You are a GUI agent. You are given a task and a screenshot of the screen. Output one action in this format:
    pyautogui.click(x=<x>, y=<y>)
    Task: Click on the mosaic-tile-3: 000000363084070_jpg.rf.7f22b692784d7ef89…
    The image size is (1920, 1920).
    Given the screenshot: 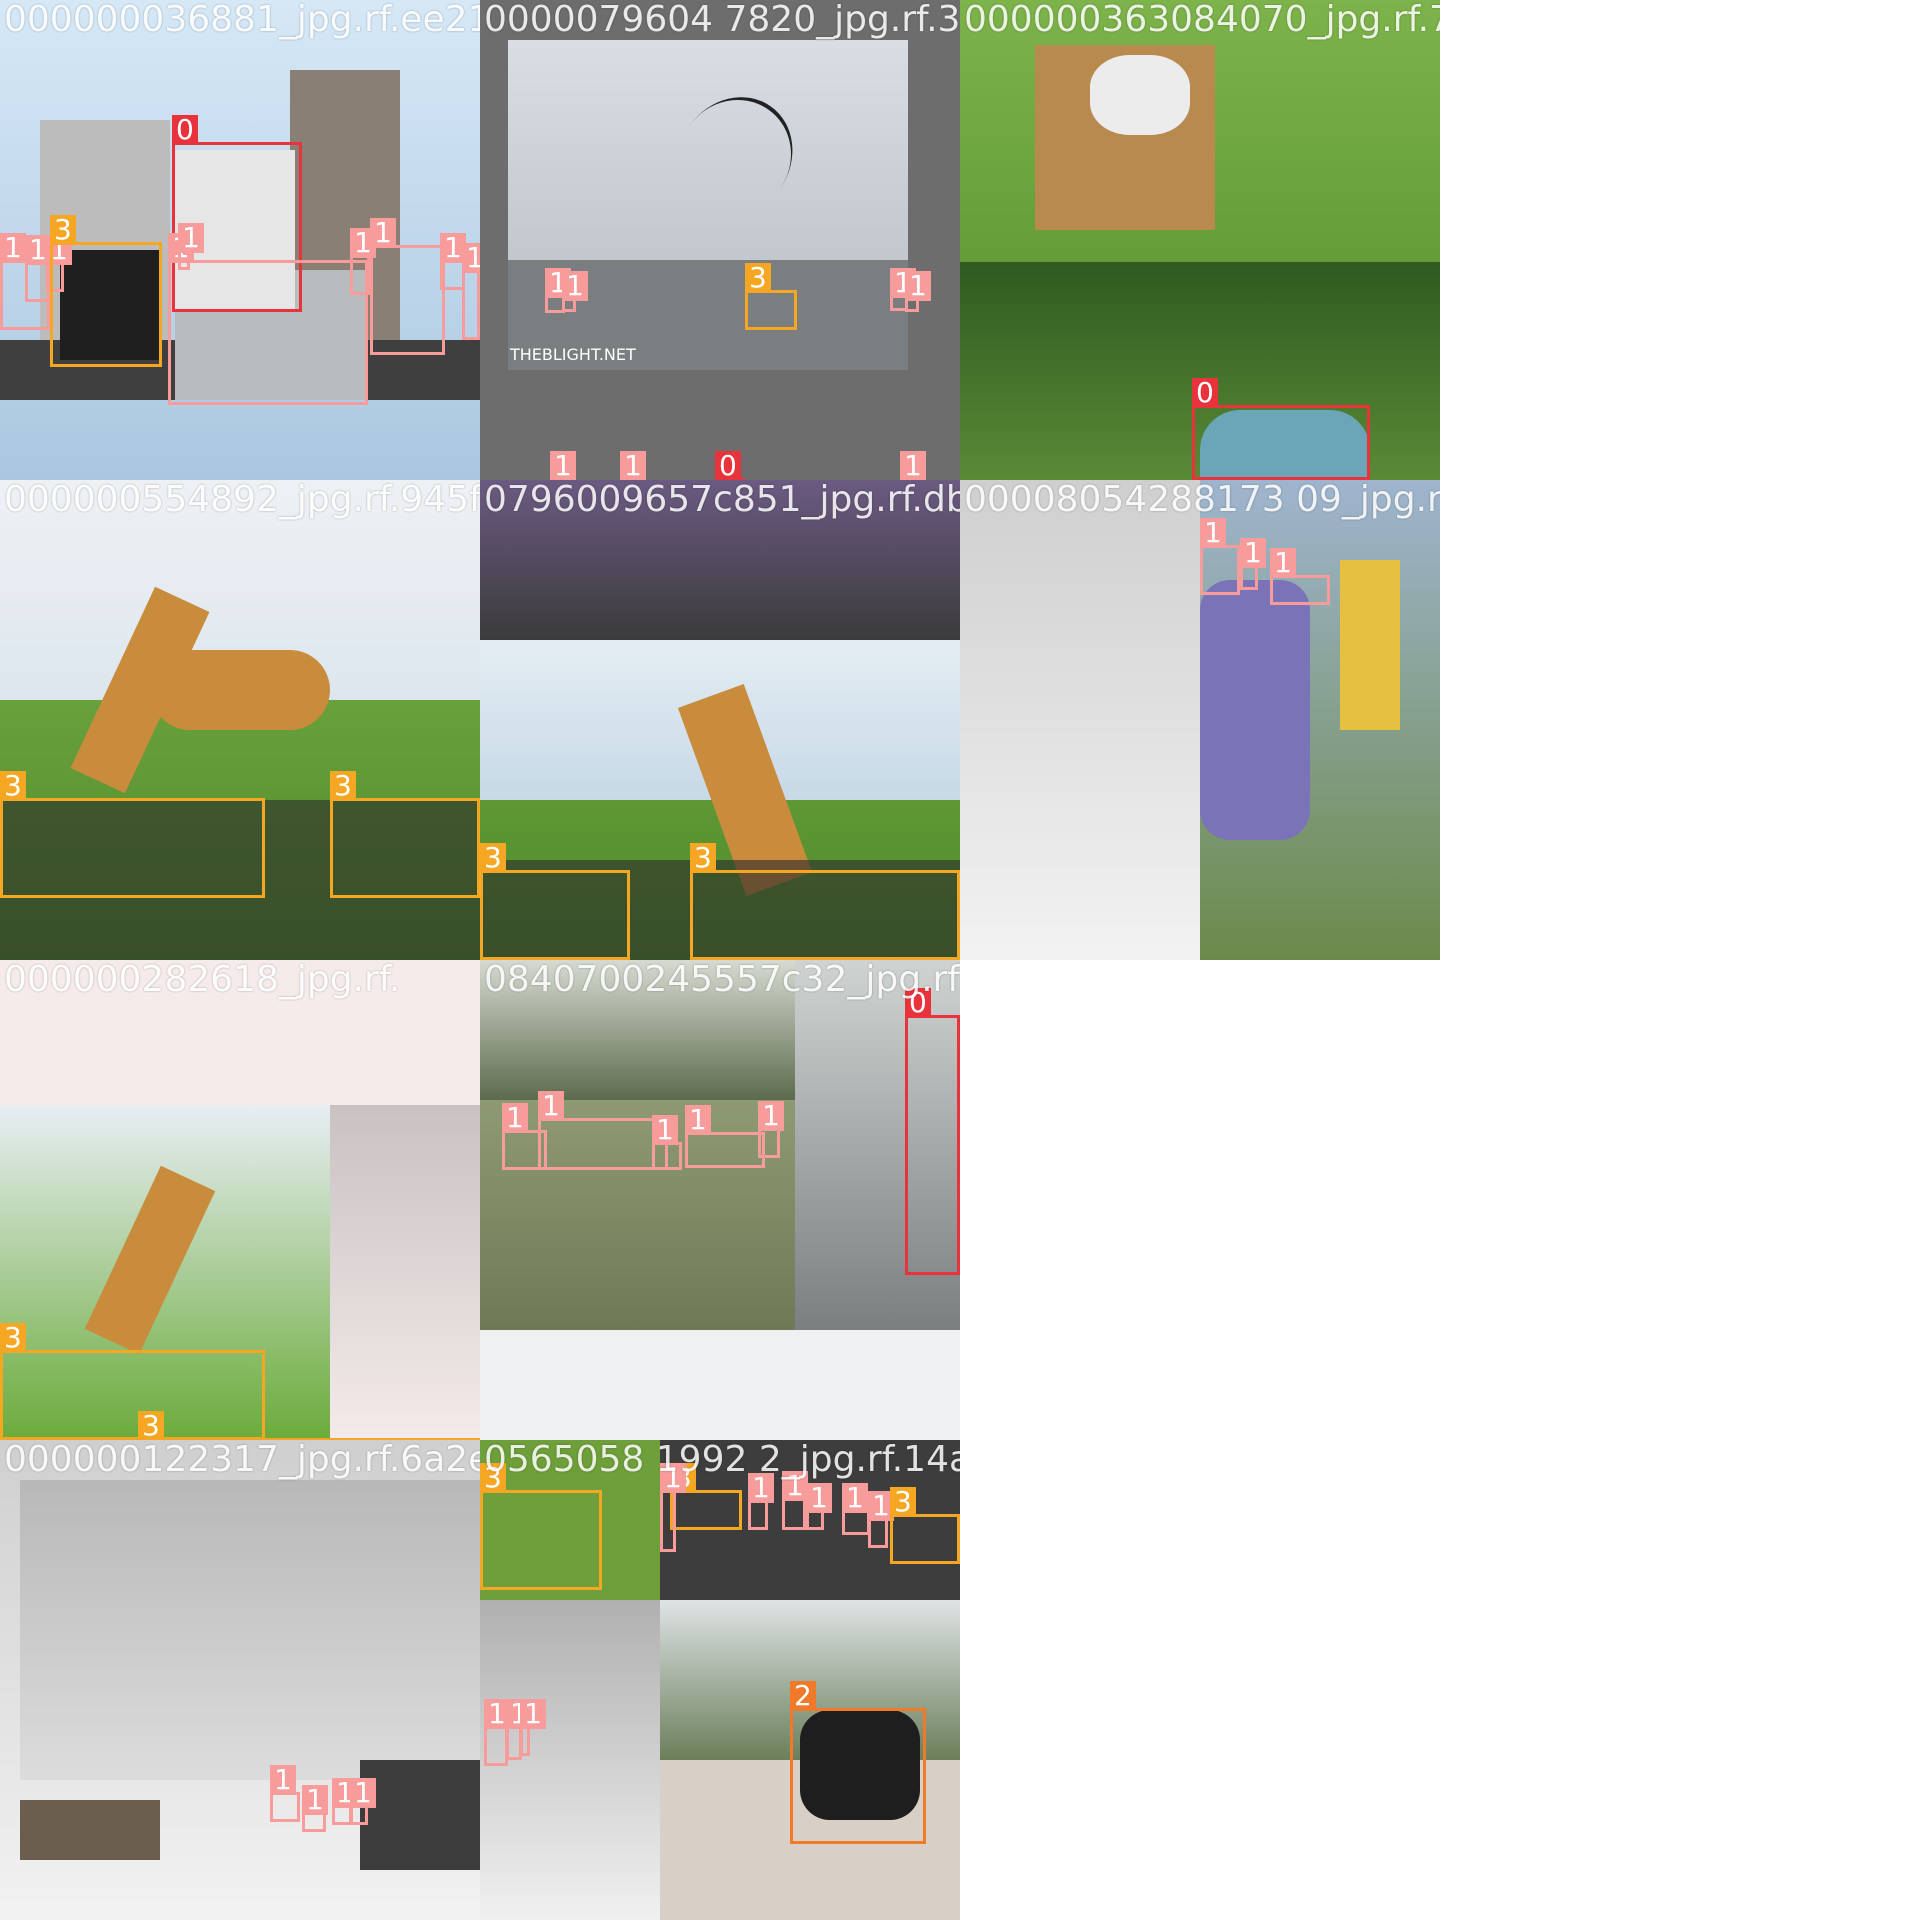 What is the action you would take?
    pyautogui.click(x=1200, y=240)
    